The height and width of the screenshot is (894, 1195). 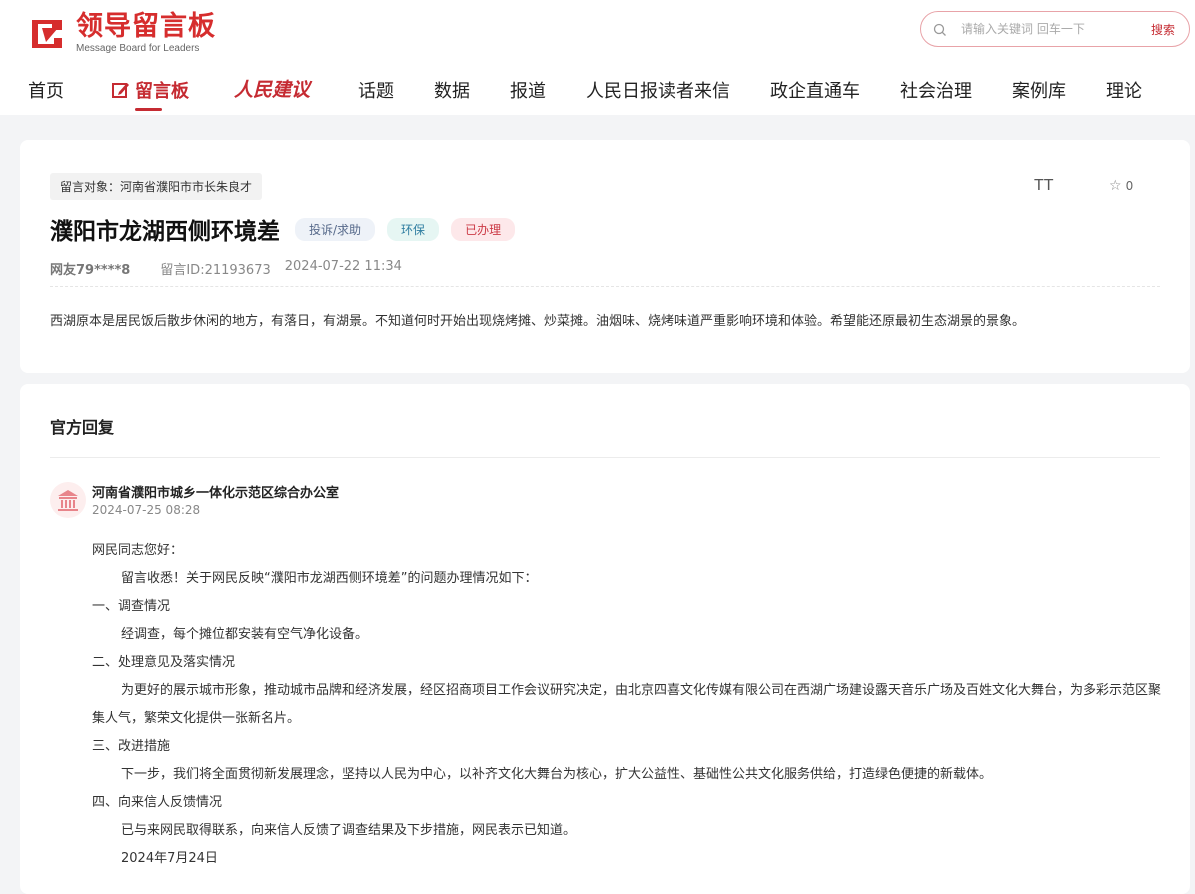 I want to click on message-meta: 网友79****8 留言ID:21193673 2024-07-22 11:34, so click(x=233, y=268).